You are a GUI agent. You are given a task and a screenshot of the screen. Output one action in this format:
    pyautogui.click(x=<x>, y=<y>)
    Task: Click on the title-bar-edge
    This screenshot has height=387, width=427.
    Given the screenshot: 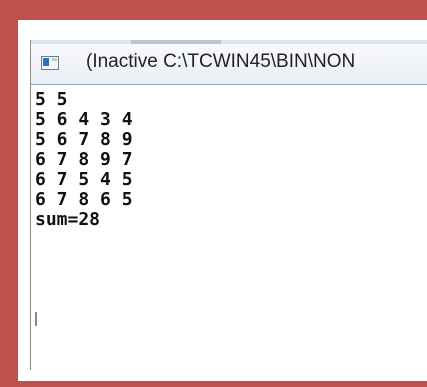 What is the action you would take?
    pyautogui.click(x=229, y=42)
    